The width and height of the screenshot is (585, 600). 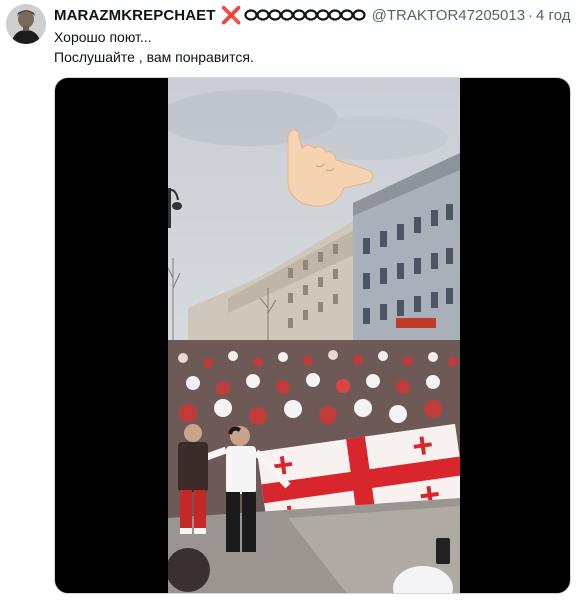 What do you see at coordinates (231, 15) in the screenshot?
I see `cross-mark-icon: ❌` at bounding box center [231, 15].